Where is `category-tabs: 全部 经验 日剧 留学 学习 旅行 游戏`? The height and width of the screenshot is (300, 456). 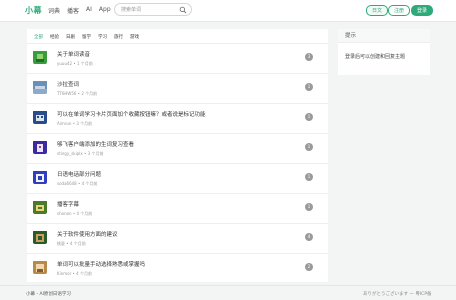
category-tabs: 全部 经验 日剧 留学 学习 旅行 游戏 is located at coordinates (86, 37).